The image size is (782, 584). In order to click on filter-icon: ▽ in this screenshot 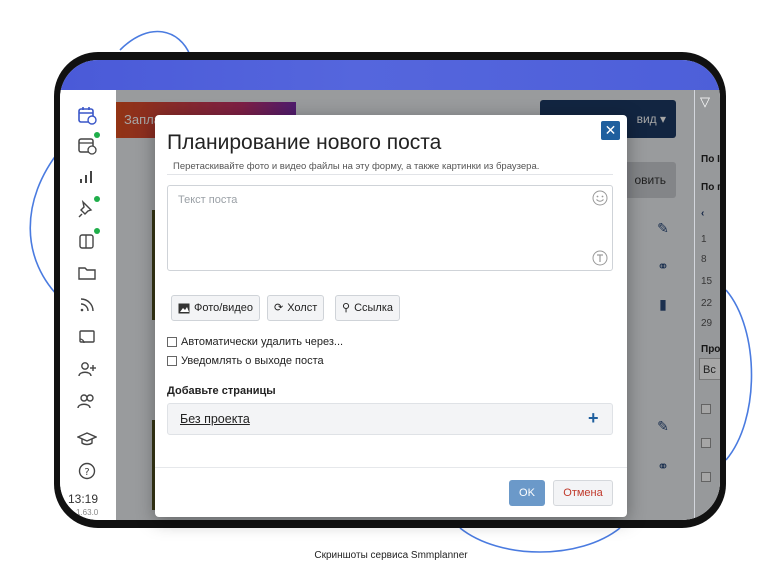, I will do `click(705, 102)`.